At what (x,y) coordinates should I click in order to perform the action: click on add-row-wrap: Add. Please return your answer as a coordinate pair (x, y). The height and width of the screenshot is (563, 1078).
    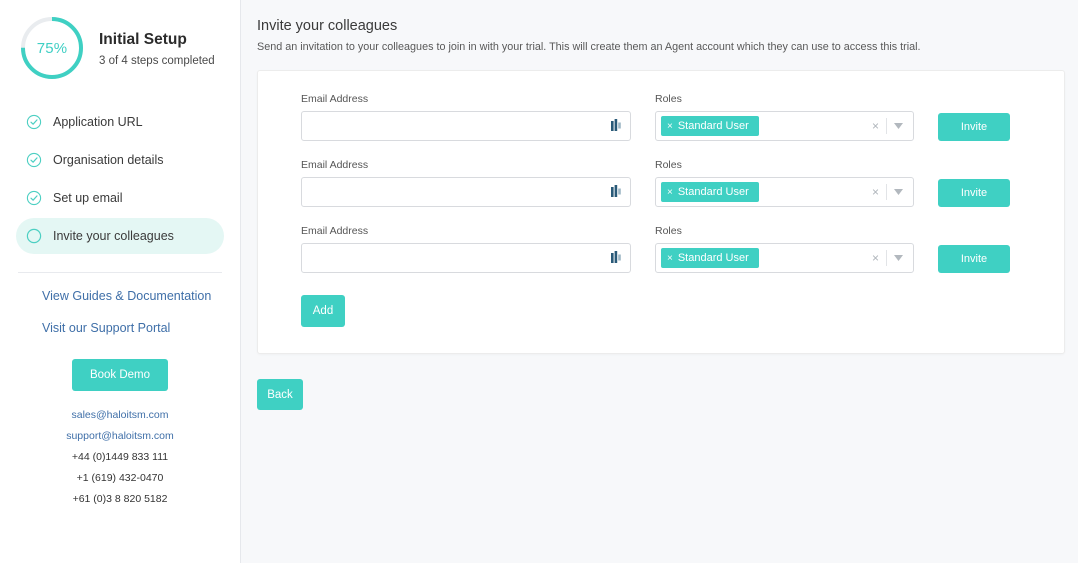
    Looking at the image, I should click on (661, 311).